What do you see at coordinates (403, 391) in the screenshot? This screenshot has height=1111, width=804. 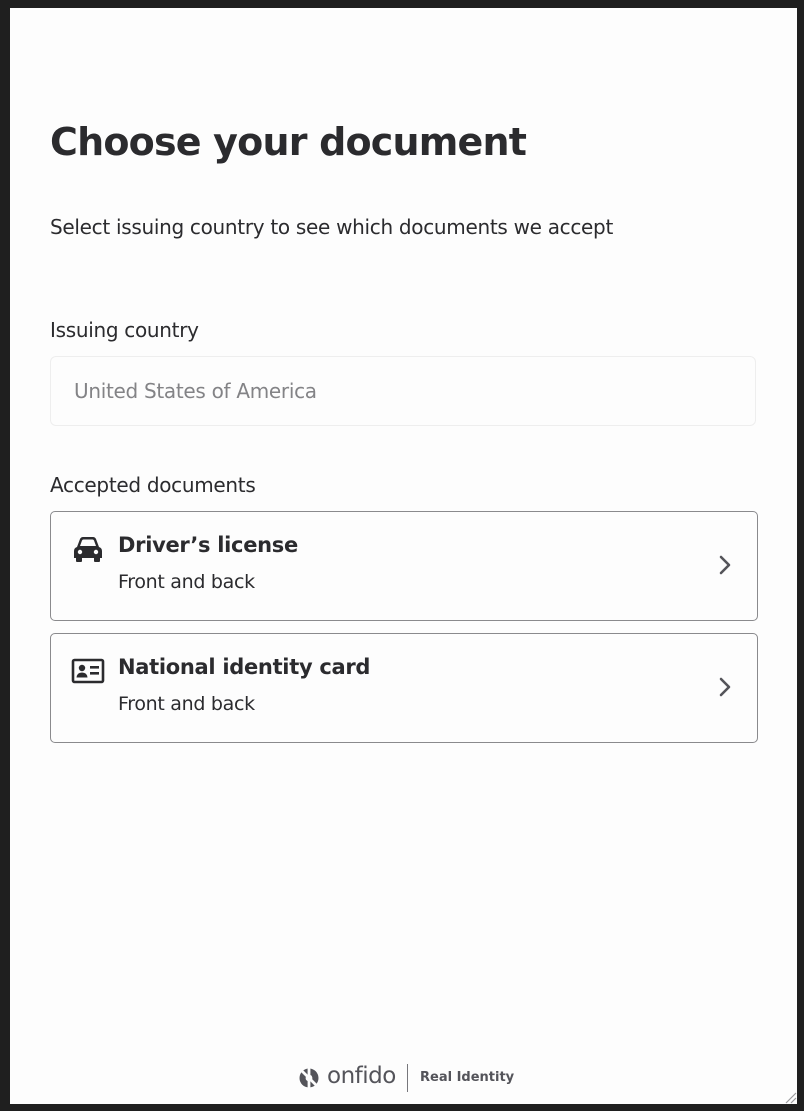 I see `issuing-country-input` at bounding box center [403, 391].